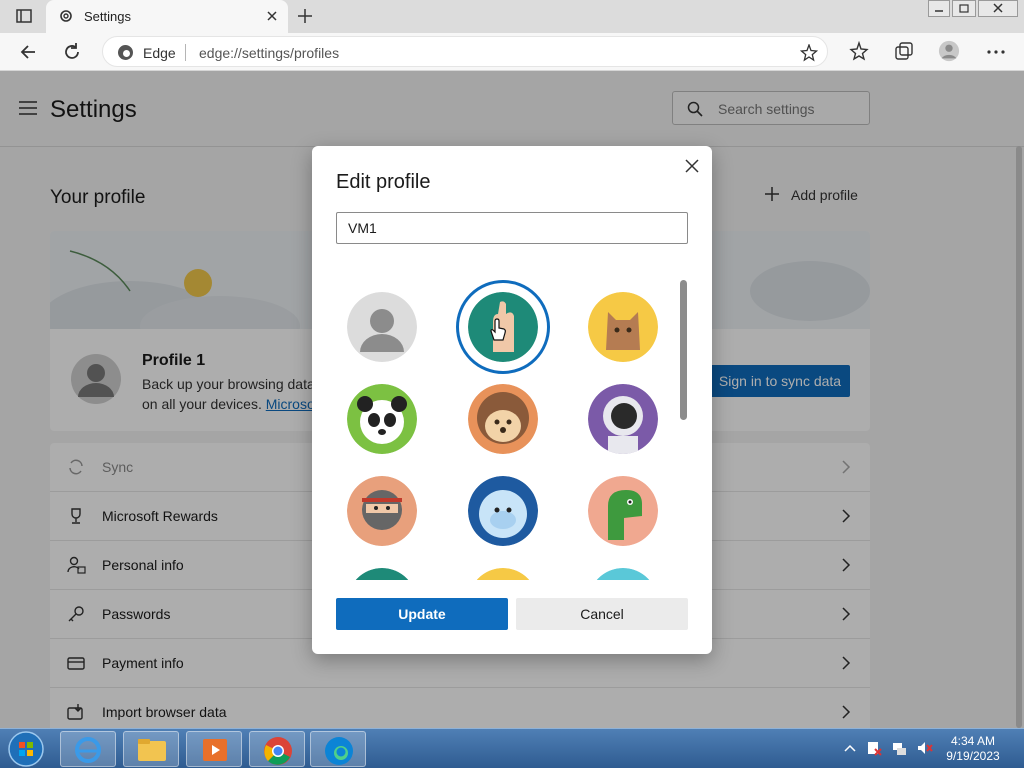 Image resolution: width=1024 pixels, height=768 pixels. Describe the element at coordinates (964, 8) in the screenshot. I see `restore-button` at that location.